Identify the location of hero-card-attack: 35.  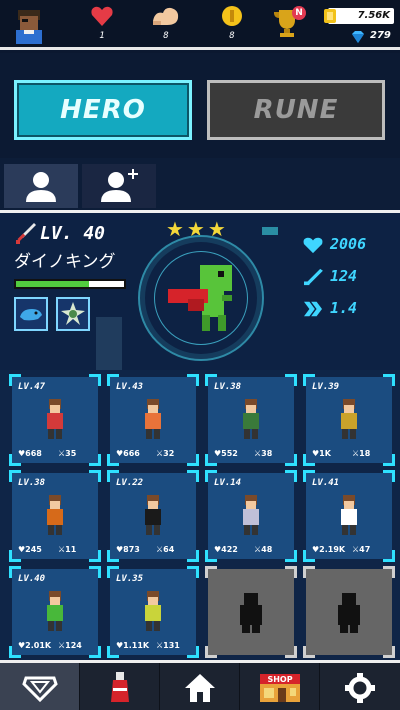
(67, 453).